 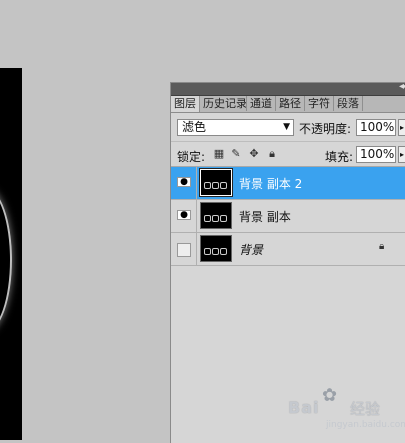 I want to click on blend-mode-select: 滤色 ▼, so click(x=235, y=127).